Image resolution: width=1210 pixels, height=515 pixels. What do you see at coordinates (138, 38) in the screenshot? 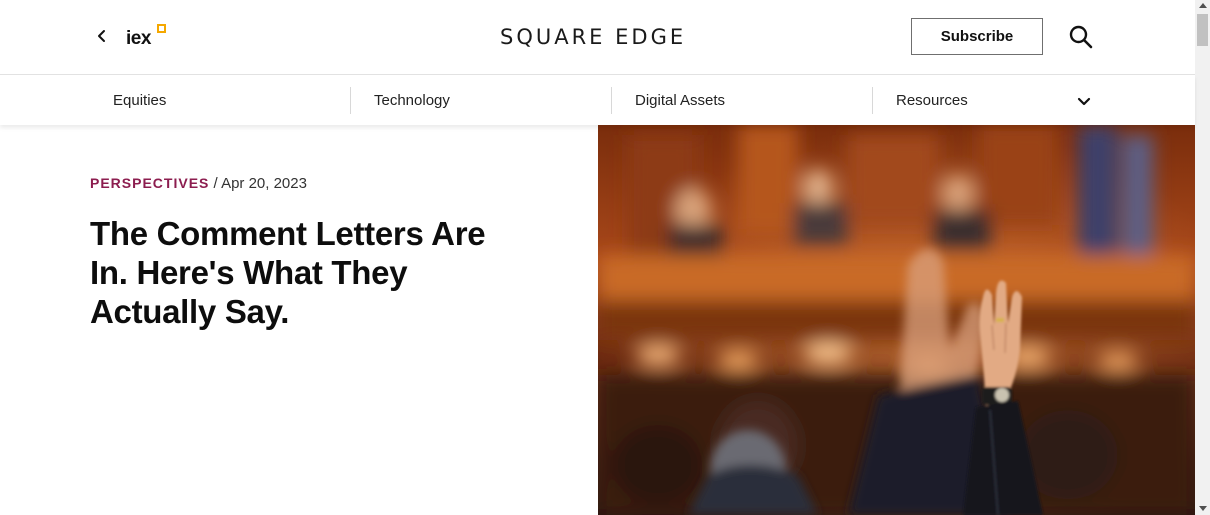
I see `logo-text: iex` at bounding box center [138, 38].